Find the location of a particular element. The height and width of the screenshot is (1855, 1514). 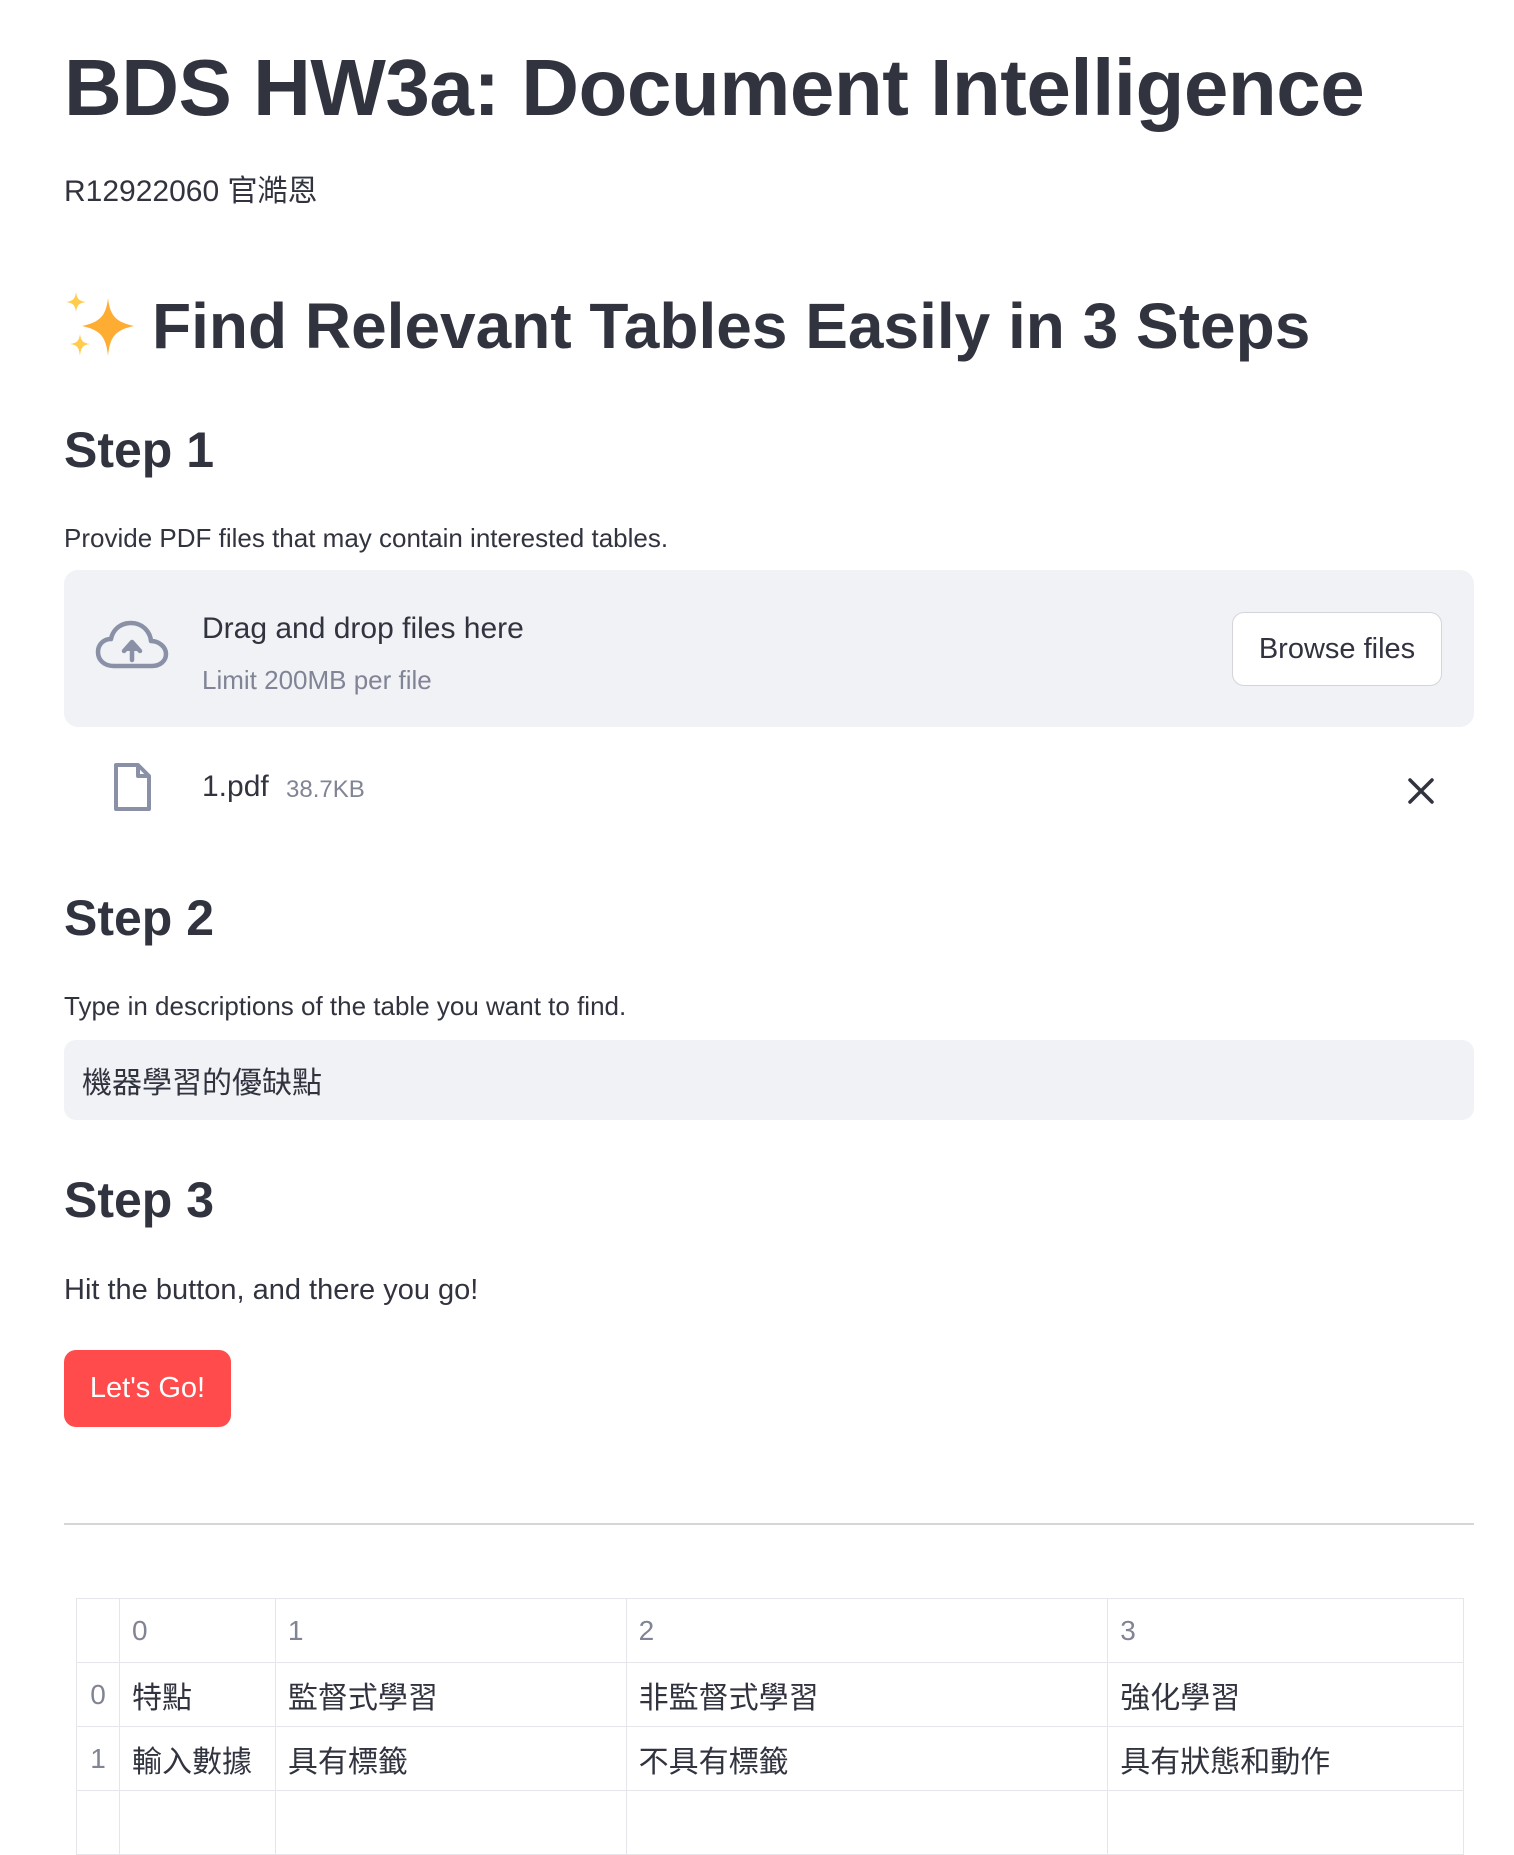

column-header: 0 is located at coordinates (197, 1630).